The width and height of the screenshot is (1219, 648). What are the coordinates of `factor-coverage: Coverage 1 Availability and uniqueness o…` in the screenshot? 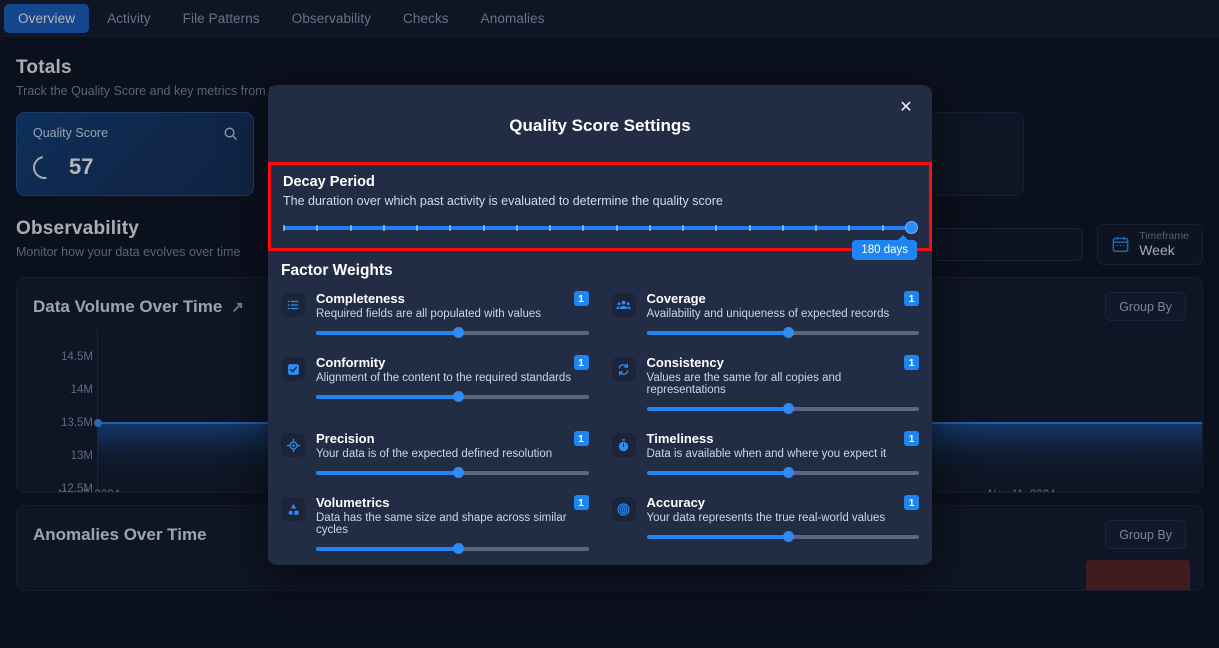 It's located at (765, 314).